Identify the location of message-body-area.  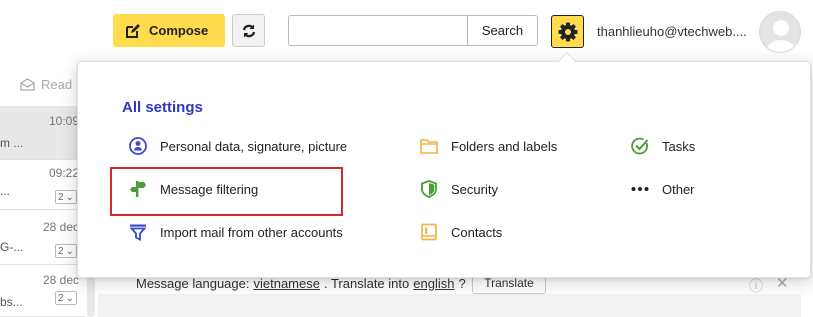
(449, 305).